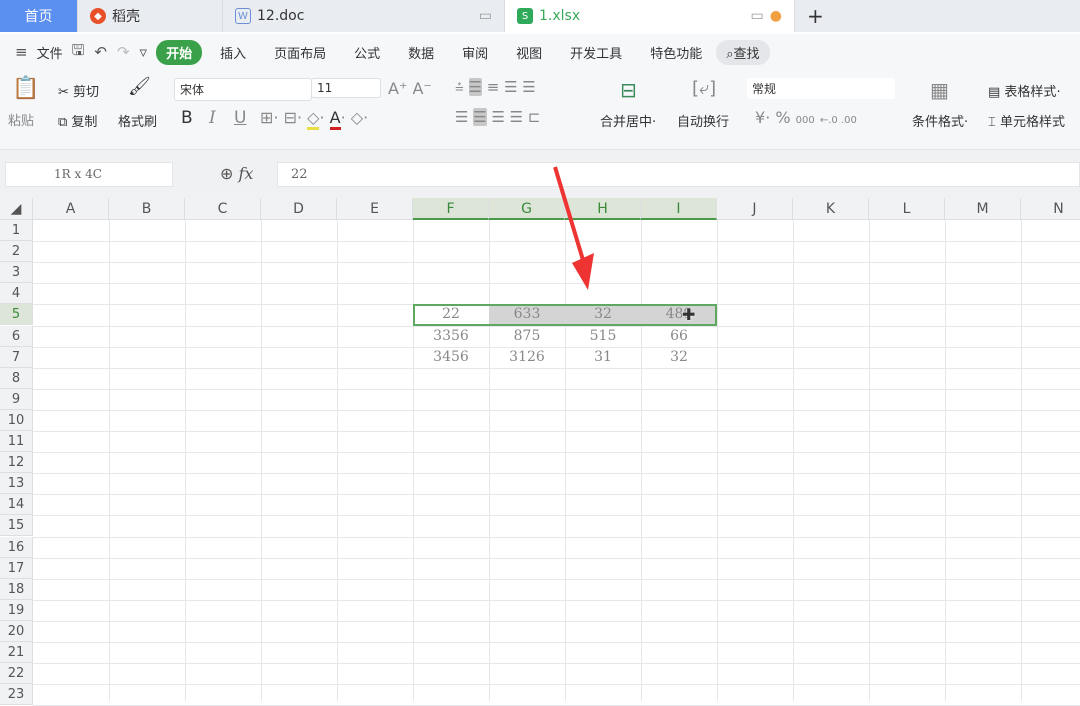 The height and width of the screenshot is (706, 1080). What do you see at coordinates (78, 90) in the screenshot?
I see `cut-button: ✂ 剪切` at bounding box center [78, 90].